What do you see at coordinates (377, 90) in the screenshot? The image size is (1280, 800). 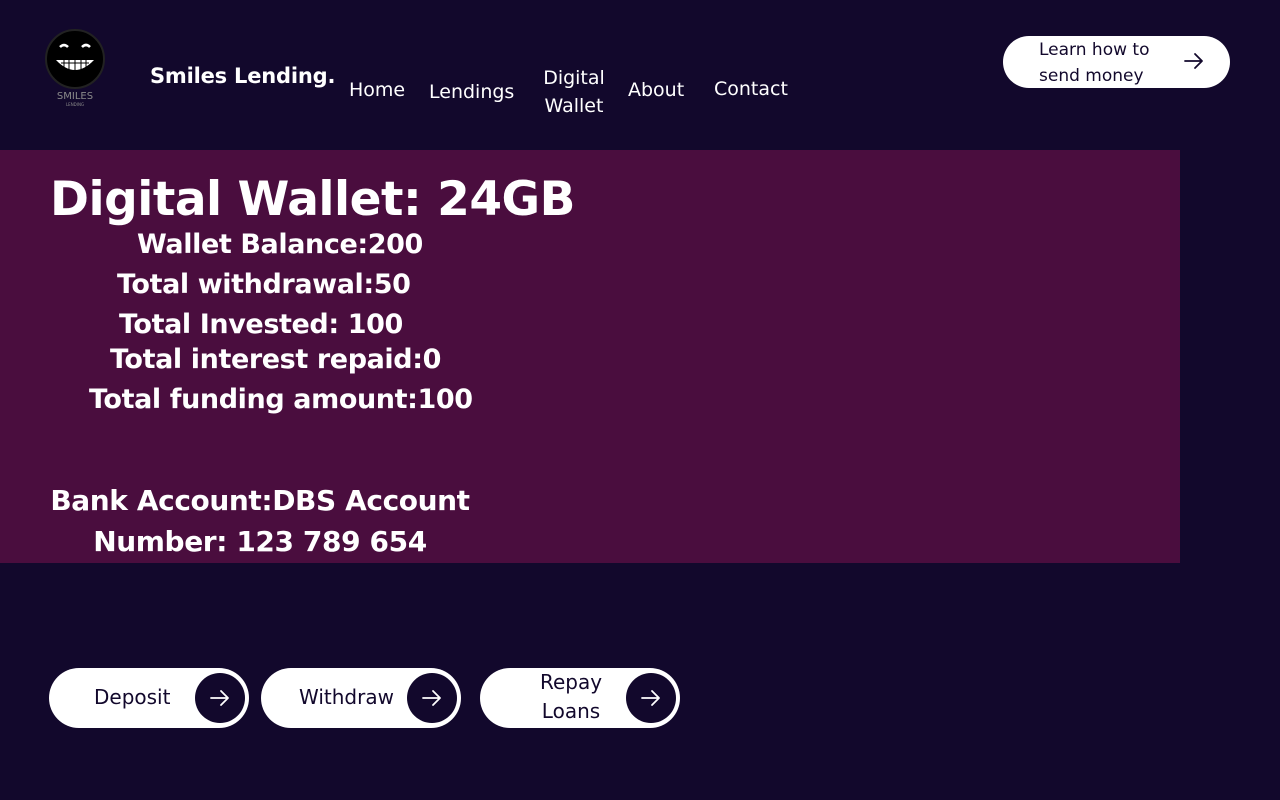 I see `nav-home: Home` at bounding box center [377, 90].